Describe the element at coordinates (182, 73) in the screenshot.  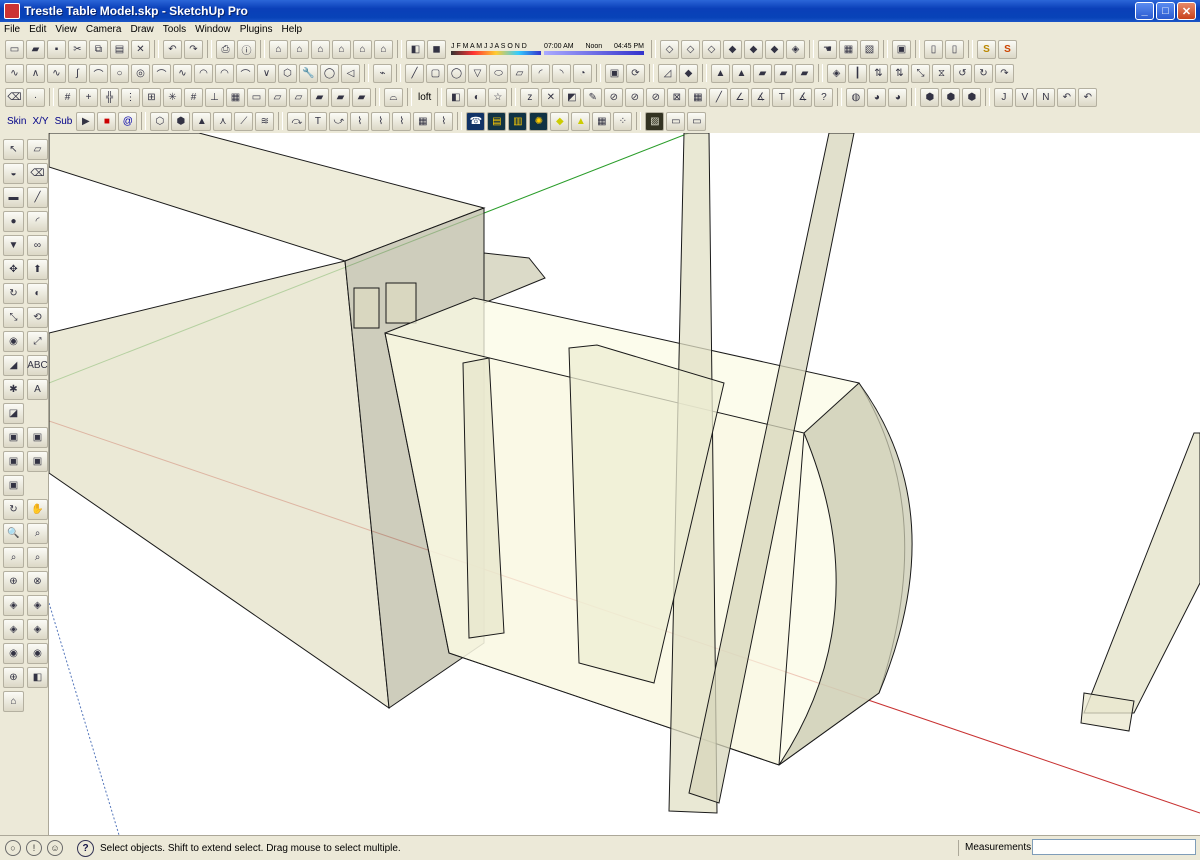
I see `wave-icon: ∿` at that location.